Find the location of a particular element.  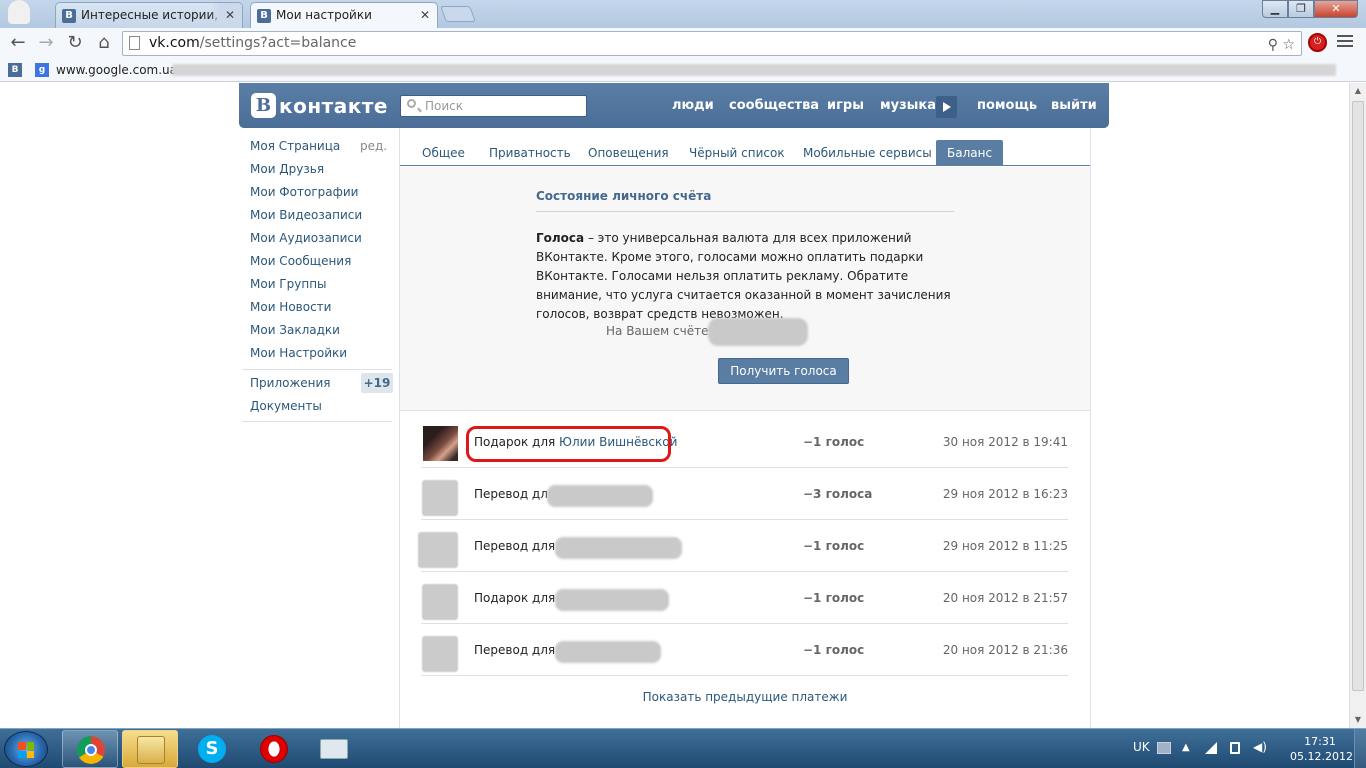

taskbar-explorer is located at coordinates (150, 749).